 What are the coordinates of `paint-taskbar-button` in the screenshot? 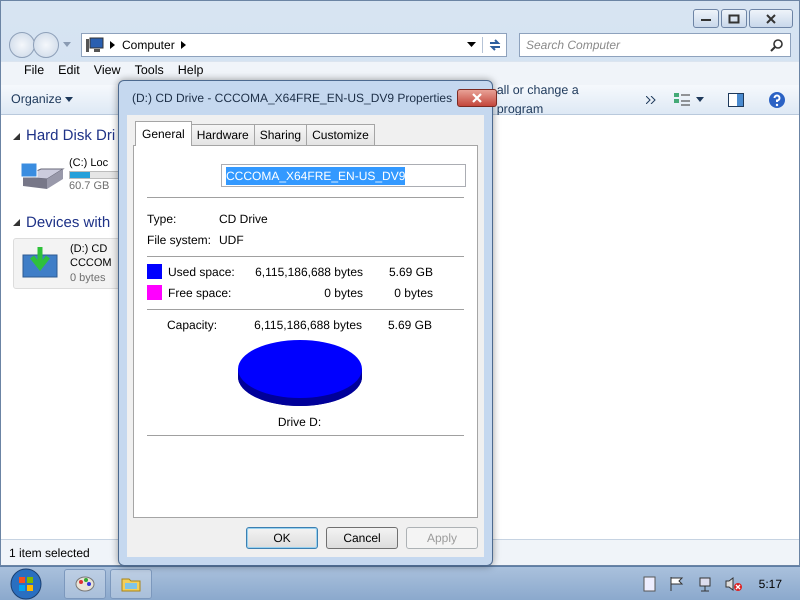 It's located at (85, 583).